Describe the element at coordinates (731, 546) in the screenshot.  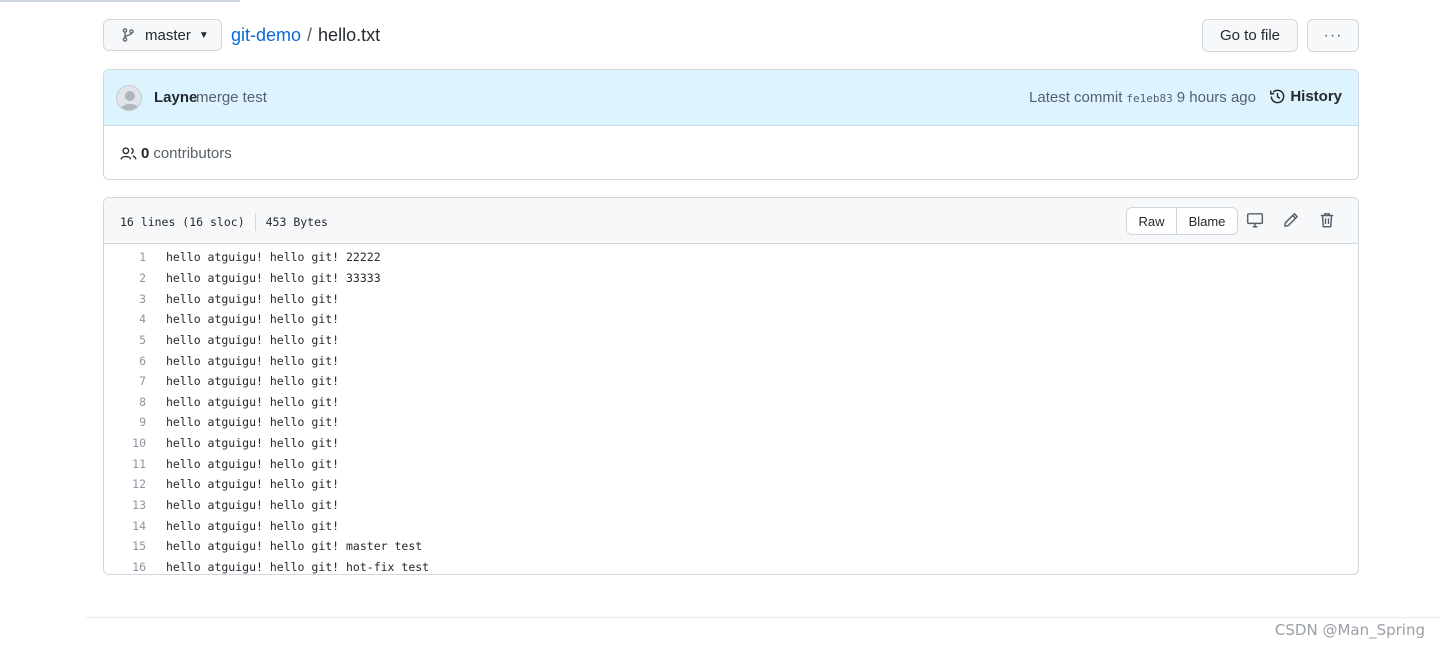
I see `code-line: 15 hello atguigu! hello git! master test` at that location.